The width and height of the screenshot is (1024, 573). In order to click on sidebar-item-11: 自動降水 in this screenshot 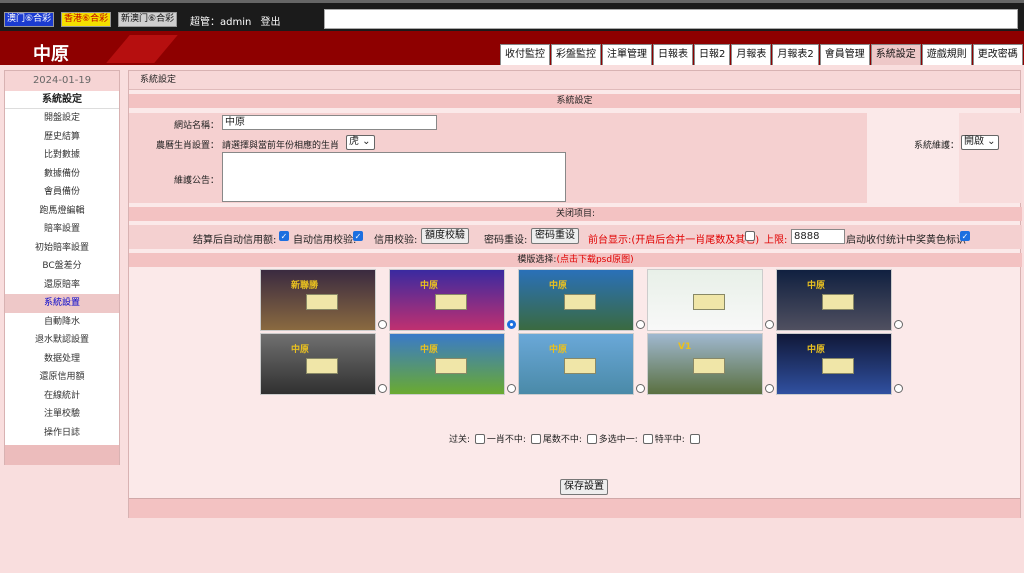, I will do `click(62, 322)`.